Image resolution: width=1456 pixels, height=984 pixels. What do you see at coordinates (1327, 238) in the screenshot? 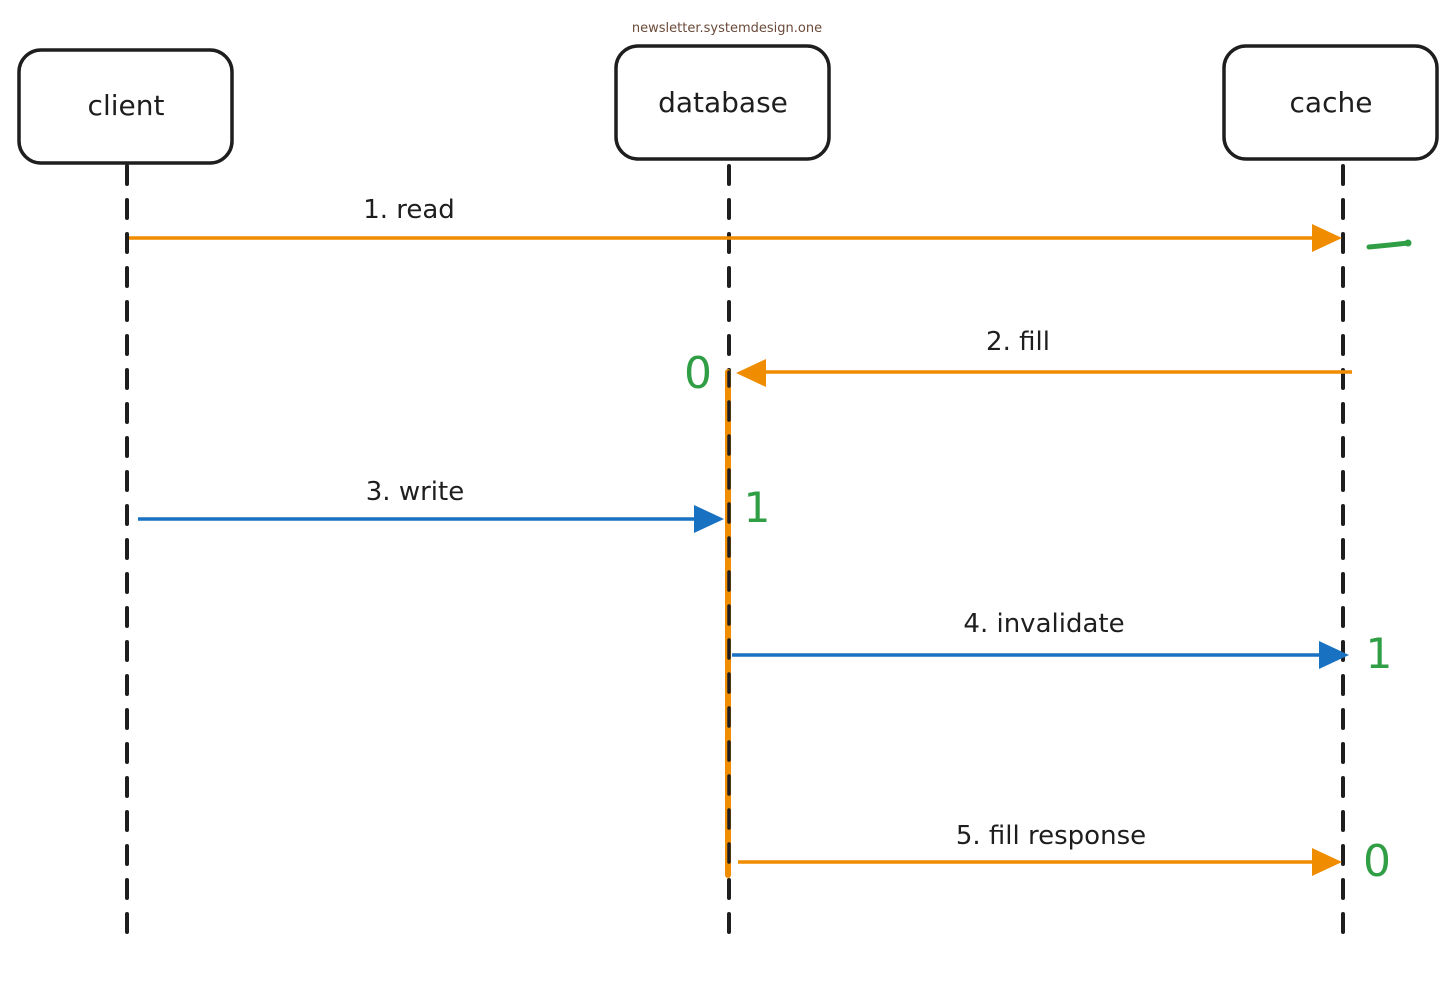
I see `message-read-arrowhead` at bounding box center [1327, 238].